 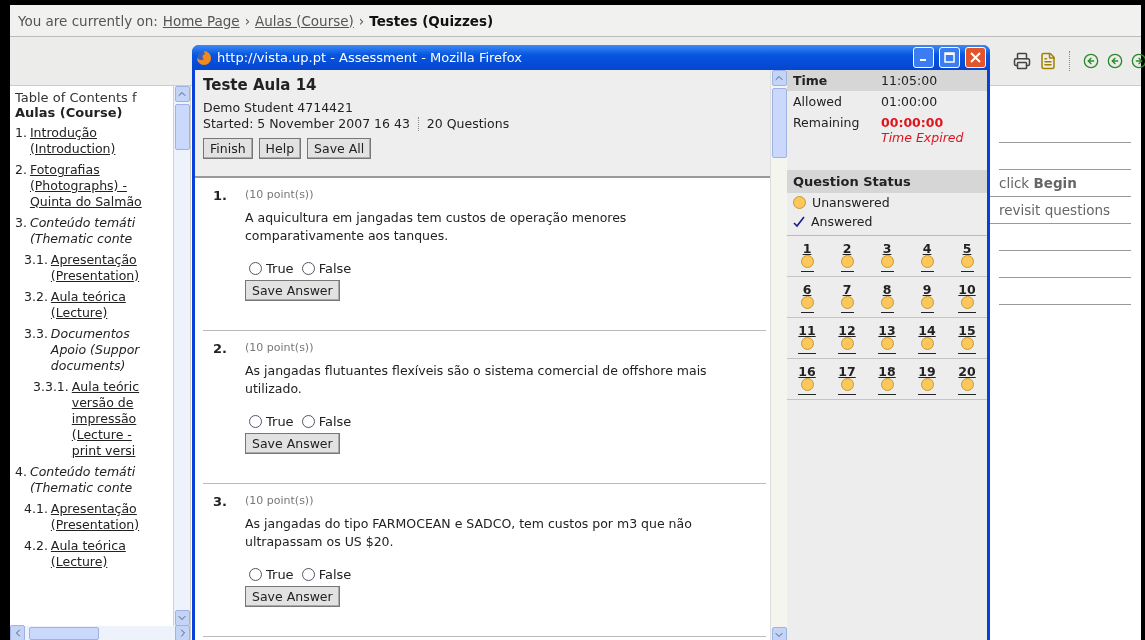 What do you see at coordinates (887, 380) in the screenshot?
I see `question-link: 18` at bounding box center [887, 380].